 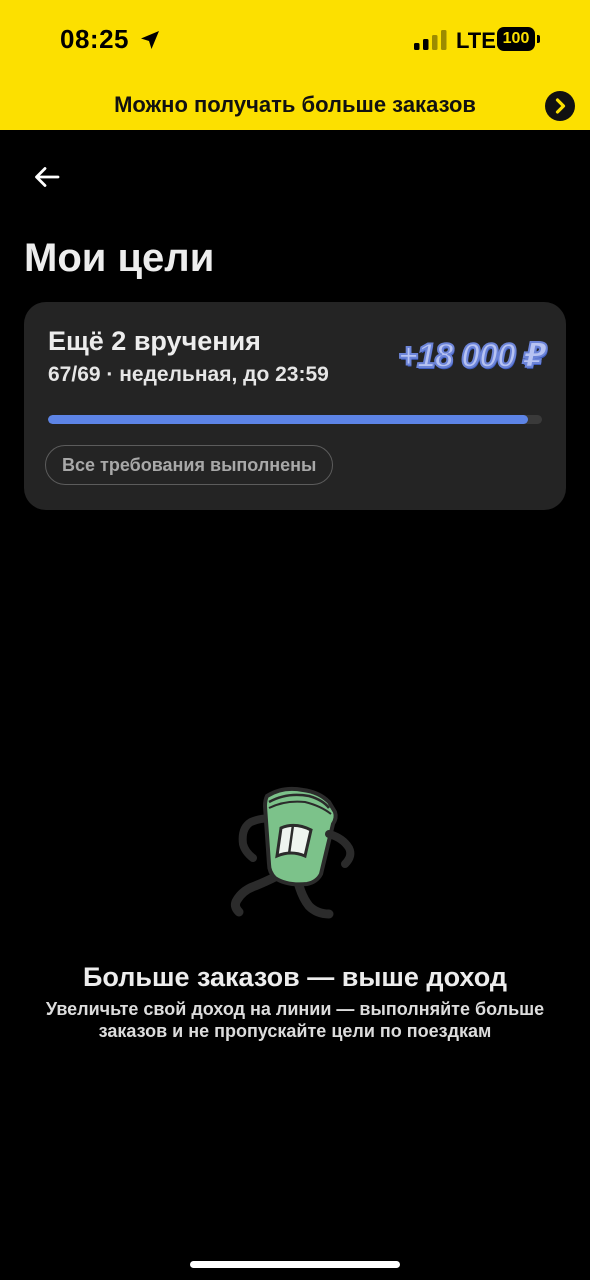 I want to click on cellular-signal-icon, so click(x=430, y=40).